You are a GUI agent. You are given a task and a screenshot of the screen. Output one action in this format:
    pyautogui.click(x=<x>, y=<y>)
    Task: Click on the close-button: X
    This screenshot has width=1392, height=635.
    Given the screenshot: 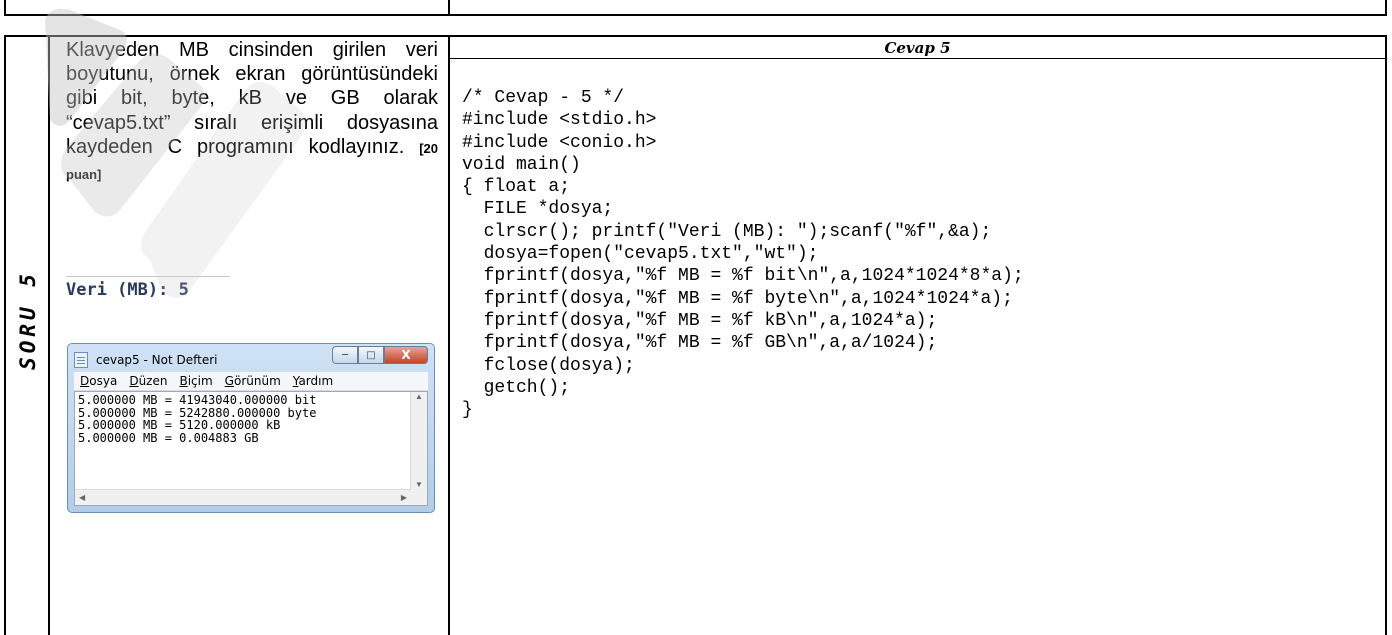 What is the action you would take?
    pyautogui.click(x=406, y=355)
    